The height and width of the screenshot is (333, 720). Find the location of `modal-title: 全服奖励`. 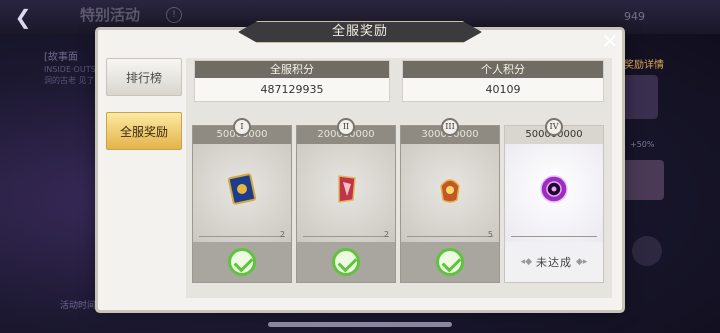

modal-title: 全服奖励 is located at coordinates (359, 31).